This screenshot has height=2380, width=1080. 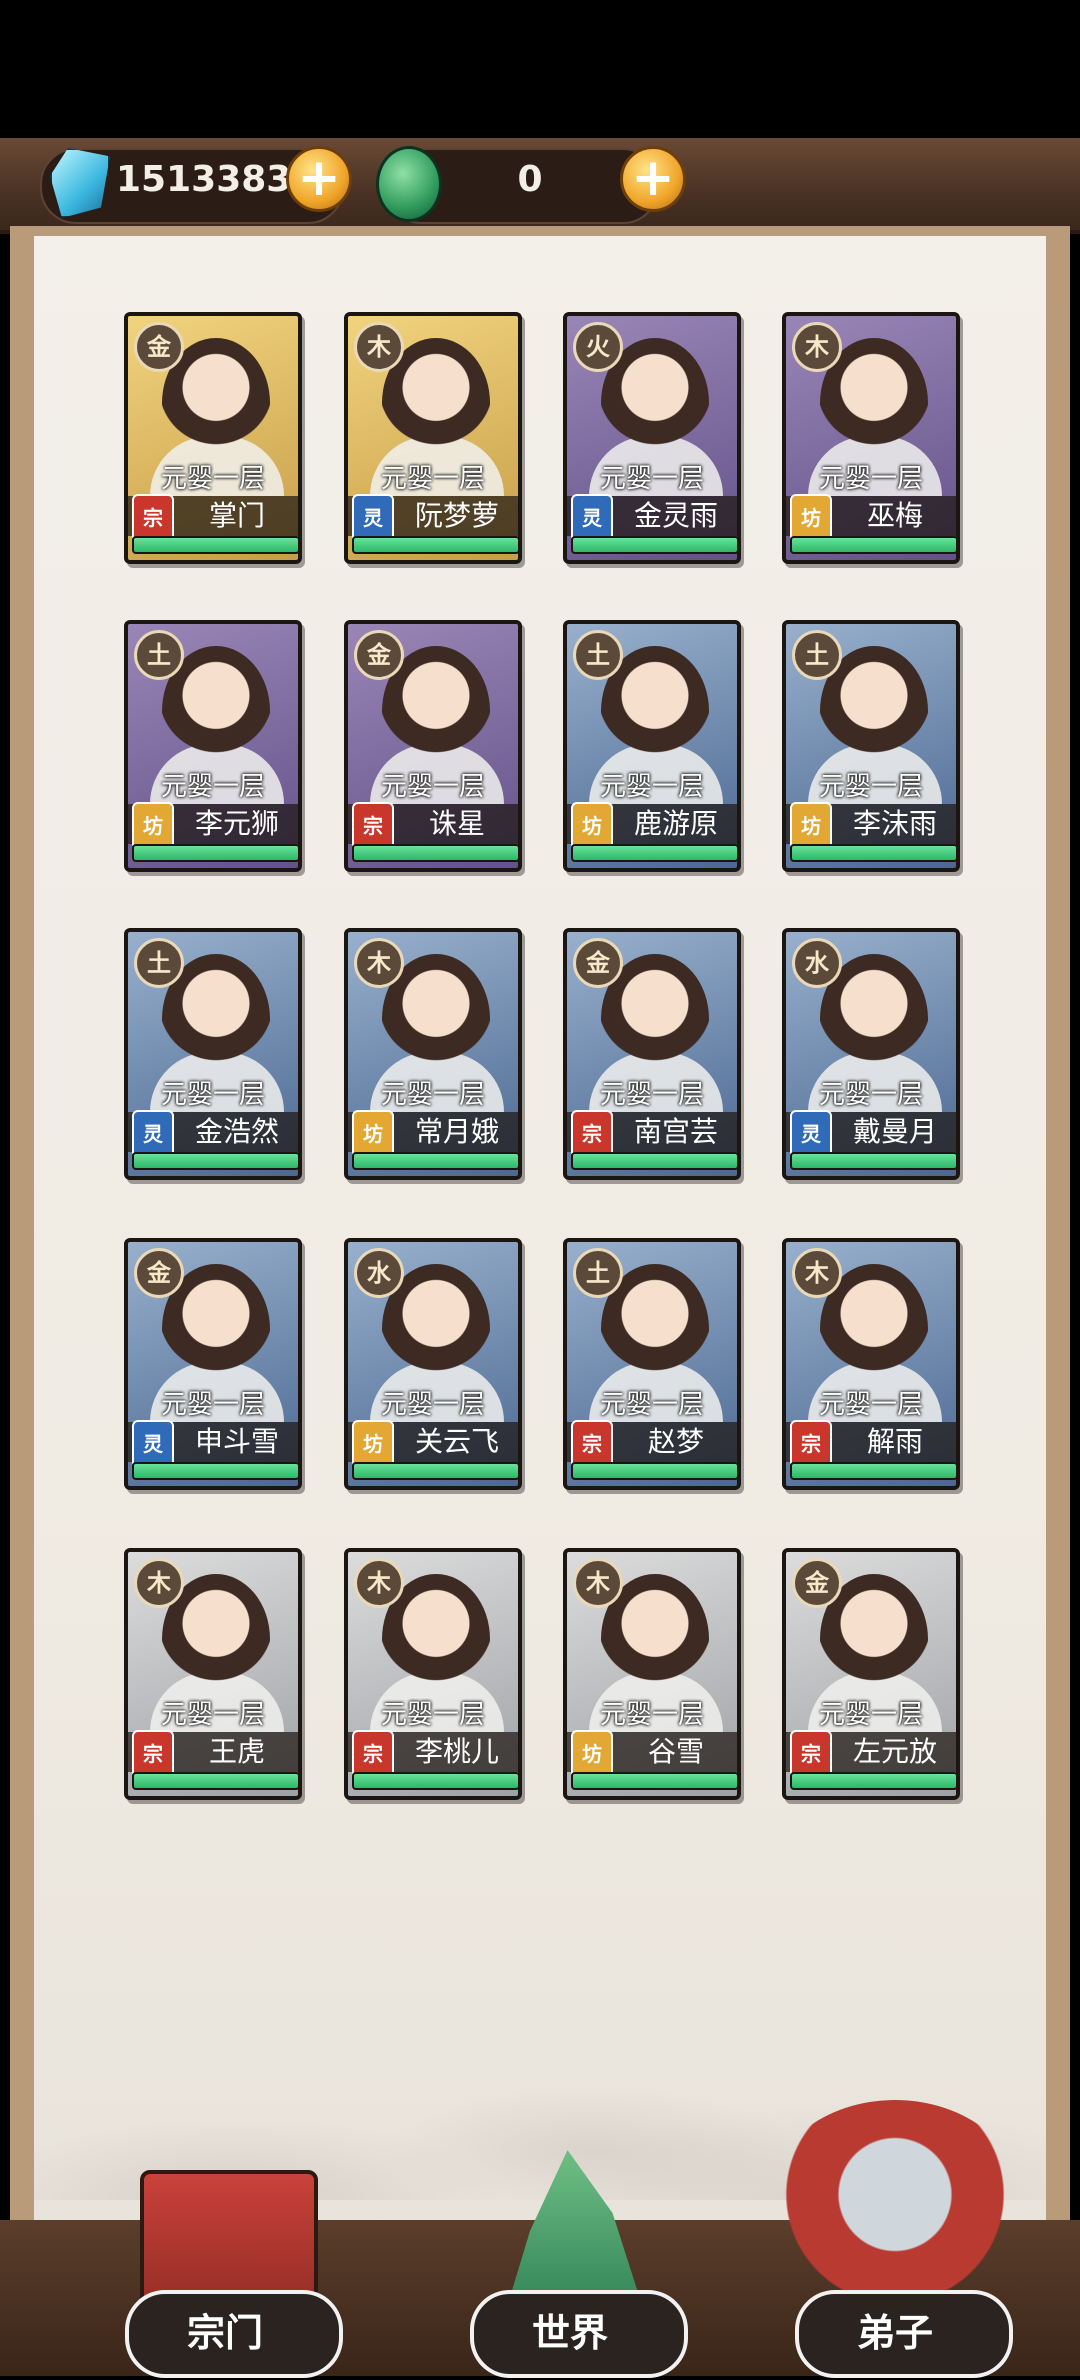 What do you see at coordinates (652, 1364) in the screenshot?
I see `disciple-card: 土元婴一层宗 赵梦` at bounding box center [652, 1364].